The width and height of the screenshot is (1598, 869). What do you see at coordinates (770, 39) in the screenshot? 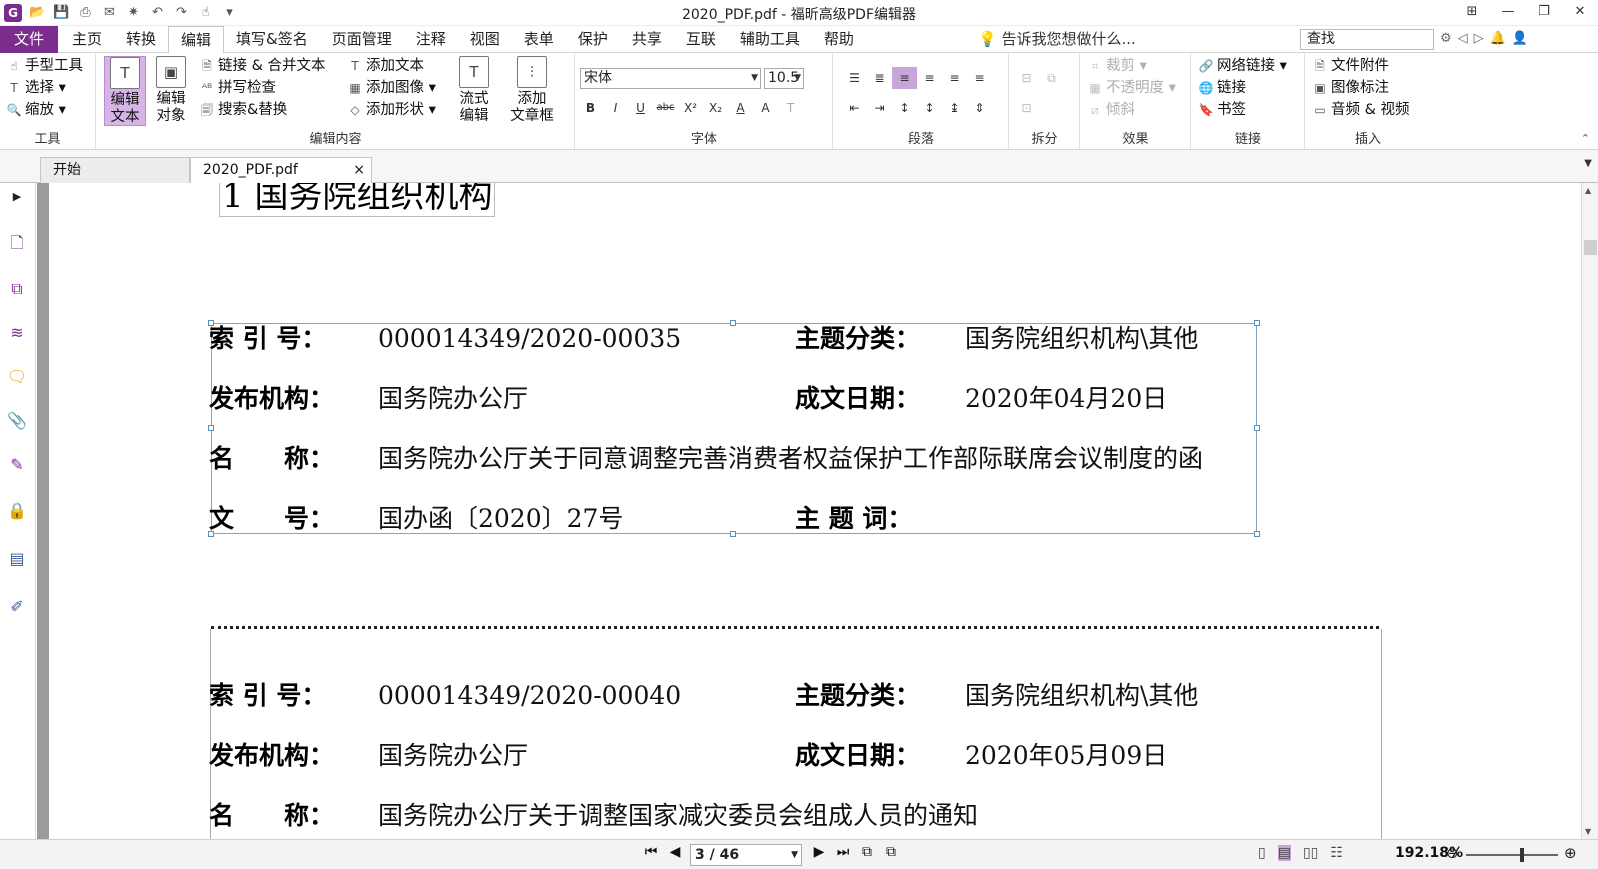
I see `tab-accessibility: 辅助工具` at bounding box center [770, 39].